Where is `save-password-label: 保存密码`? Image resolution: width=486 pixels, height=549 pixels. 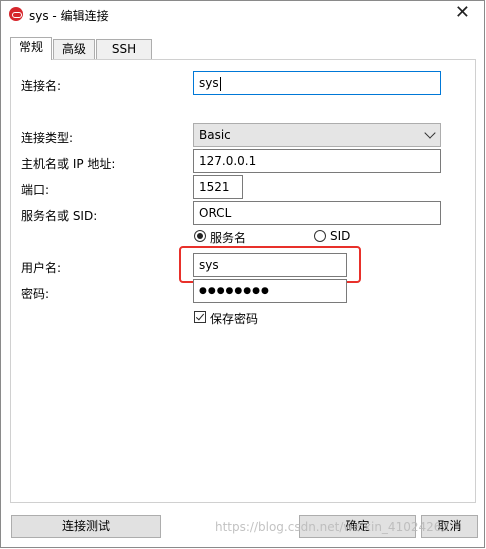 save-password-label: 保存密码 is located at coordinates (234, 319).